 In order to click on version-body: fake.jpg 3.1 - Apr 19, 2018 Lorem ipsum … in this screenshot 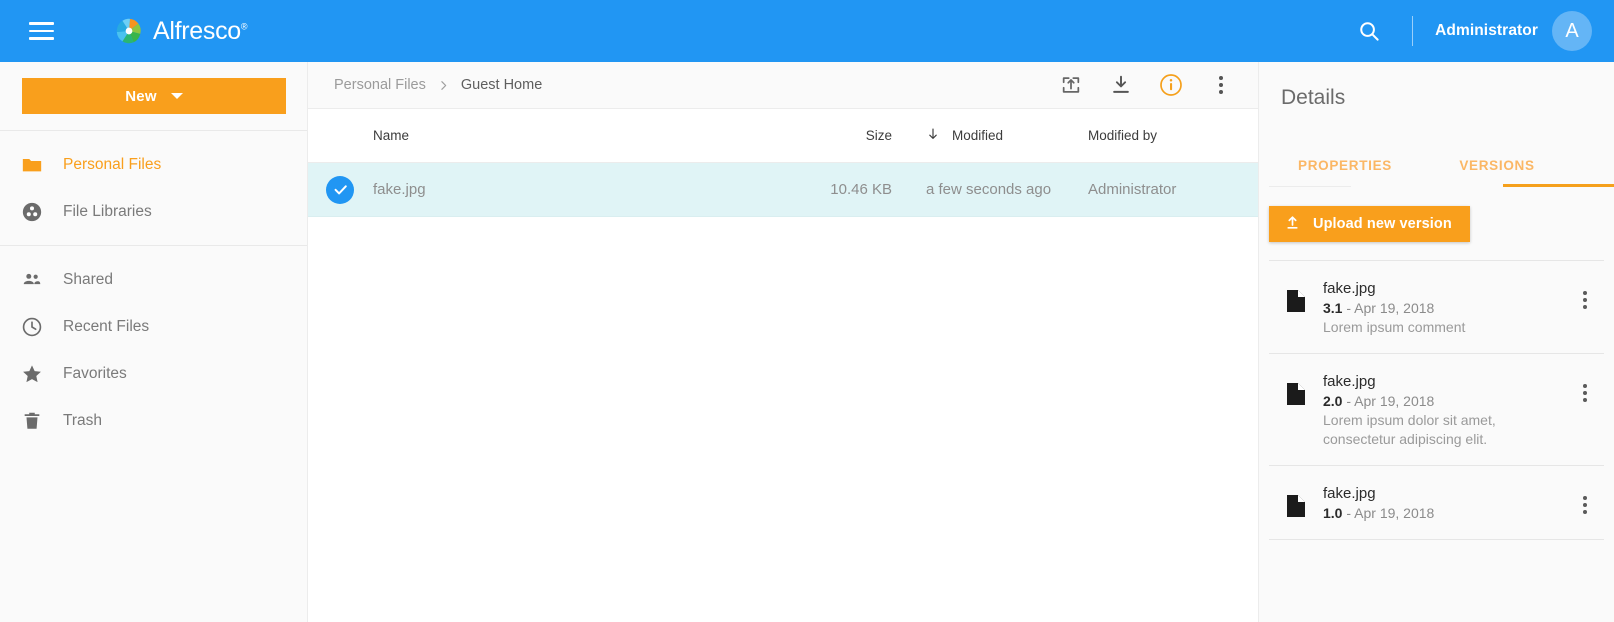, I will do `click(1445, 308)`.